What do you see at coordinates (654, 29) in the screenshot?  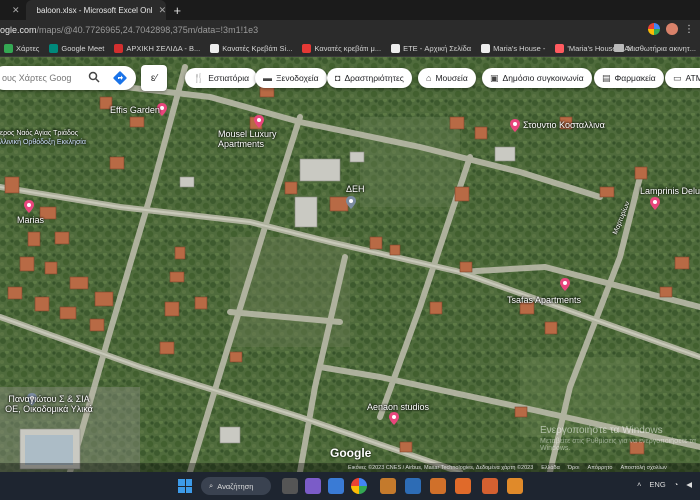 I see `google-account-icon` at bounding box center [654, 29].